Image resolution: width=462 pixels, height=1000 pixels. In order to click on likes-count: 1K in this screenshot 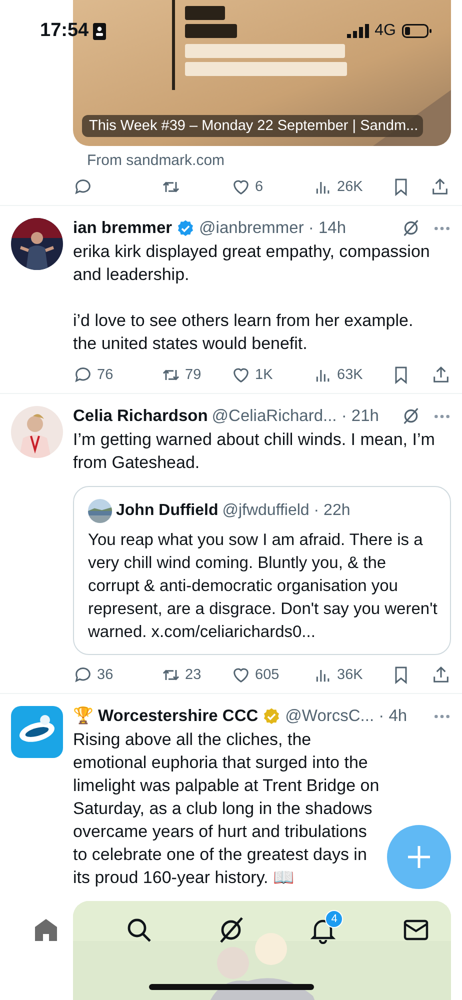, I will do `click(264, 375)`.